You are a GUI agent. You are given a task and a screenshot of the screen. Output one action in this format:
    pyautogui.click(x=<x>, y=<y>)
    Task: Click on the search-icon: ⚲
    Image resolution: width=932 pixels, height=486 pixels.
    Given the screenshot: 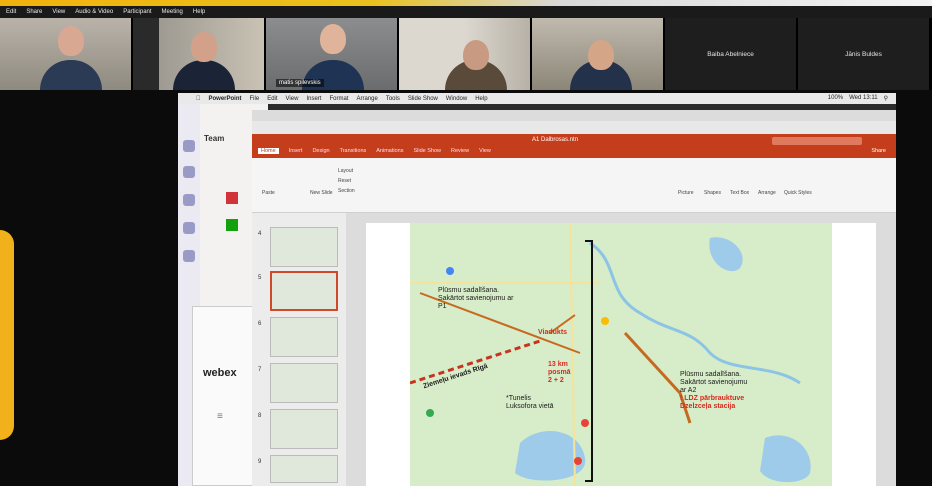 What is the action you would take?
    pyautogui.click(x=886, y=98)
    